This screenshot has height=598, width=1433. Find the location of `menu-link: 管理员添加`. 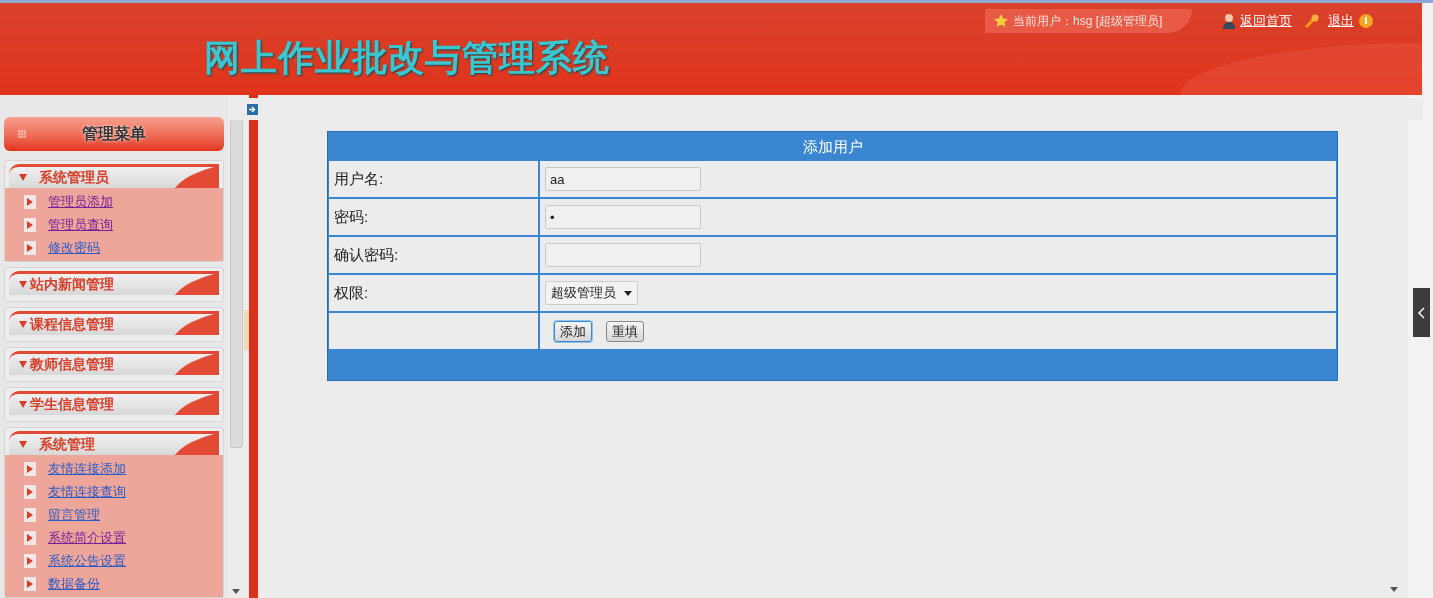

menu-link: 管理员添加 is located at coordinates (80, 201).